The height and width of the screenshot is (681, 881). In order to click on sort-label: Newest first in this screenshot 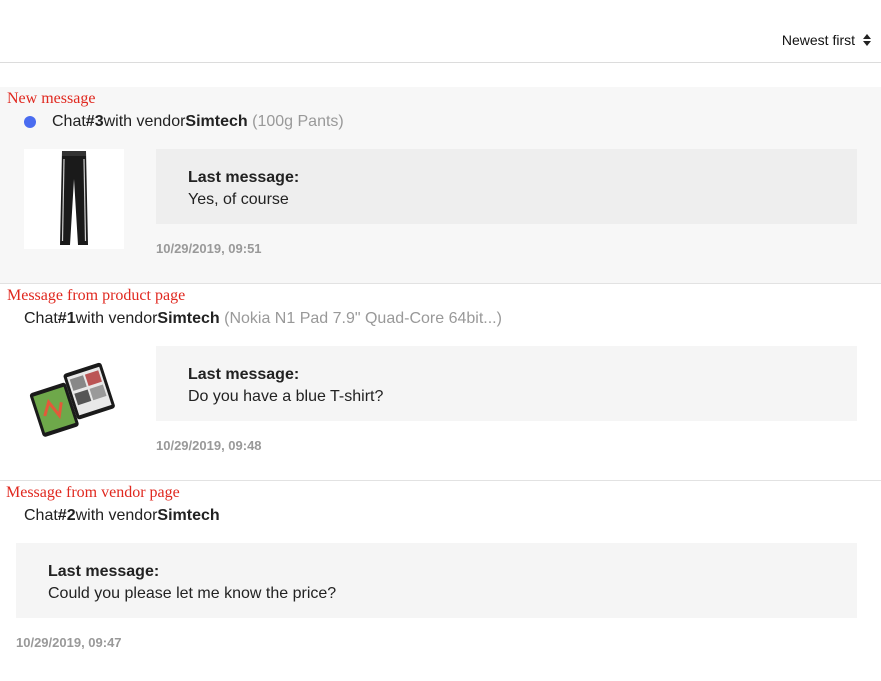, I will do `click(818, 40)`.